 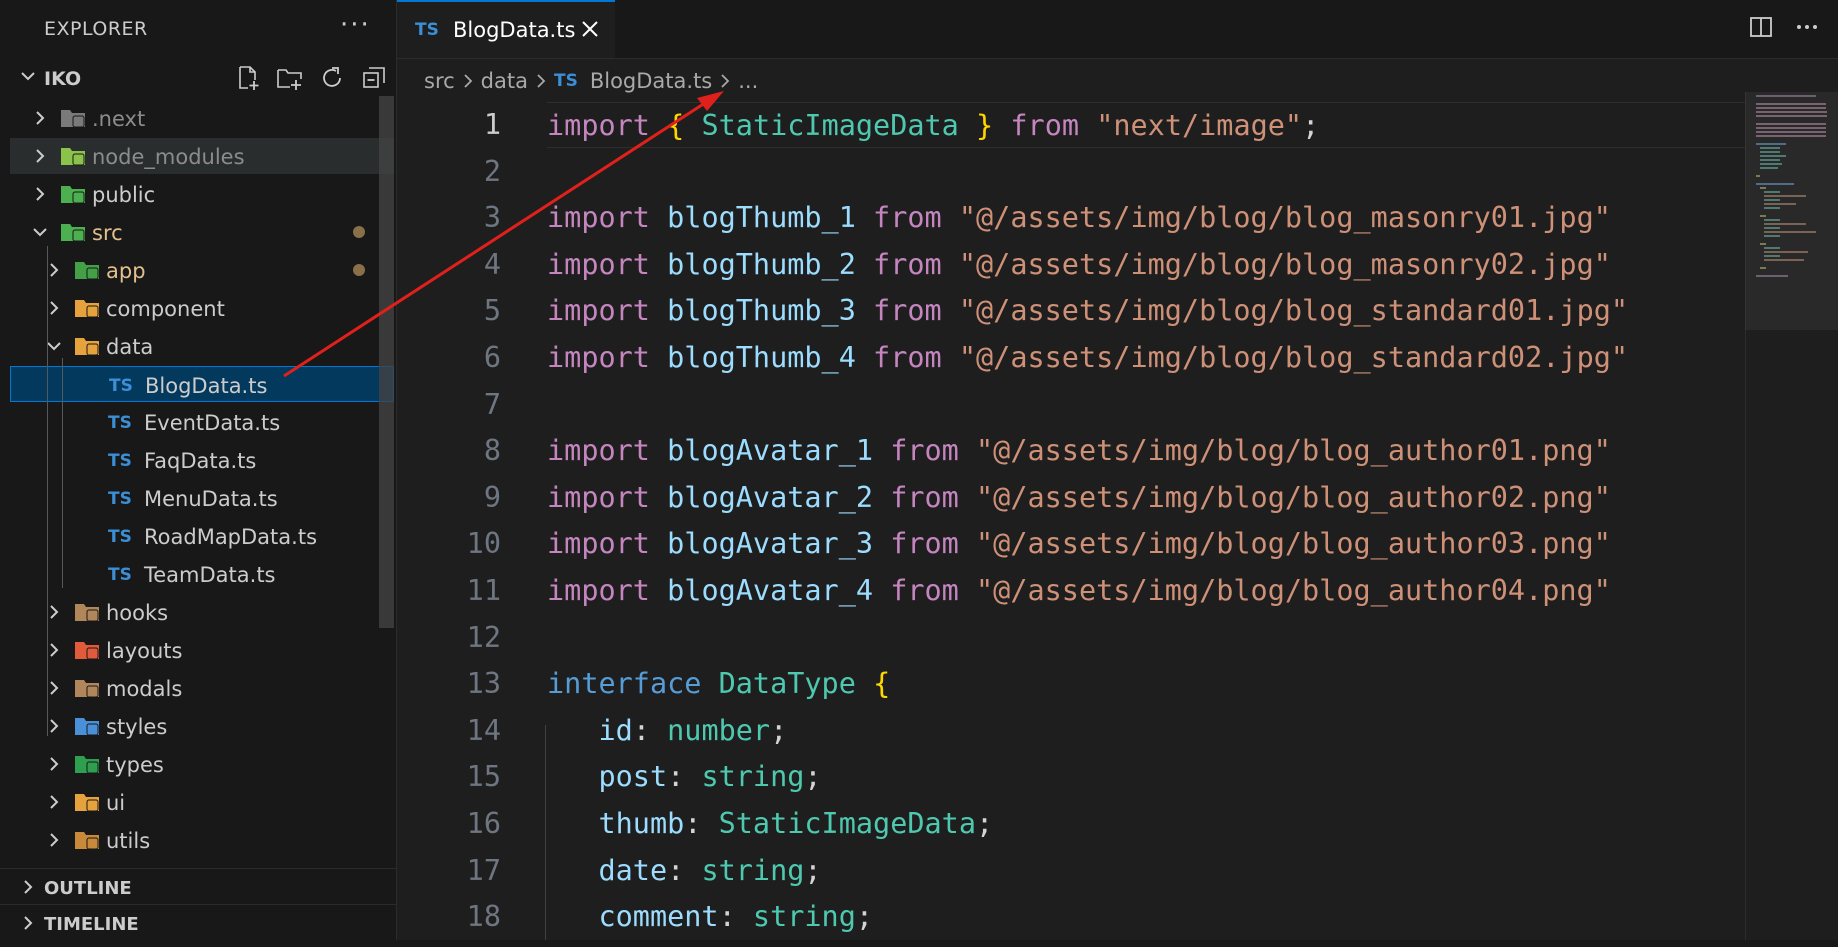 What do you see at coordinates (135, 765) in the screenshot?
I see `tree-item-label: types` at bounding box center [135, 765].